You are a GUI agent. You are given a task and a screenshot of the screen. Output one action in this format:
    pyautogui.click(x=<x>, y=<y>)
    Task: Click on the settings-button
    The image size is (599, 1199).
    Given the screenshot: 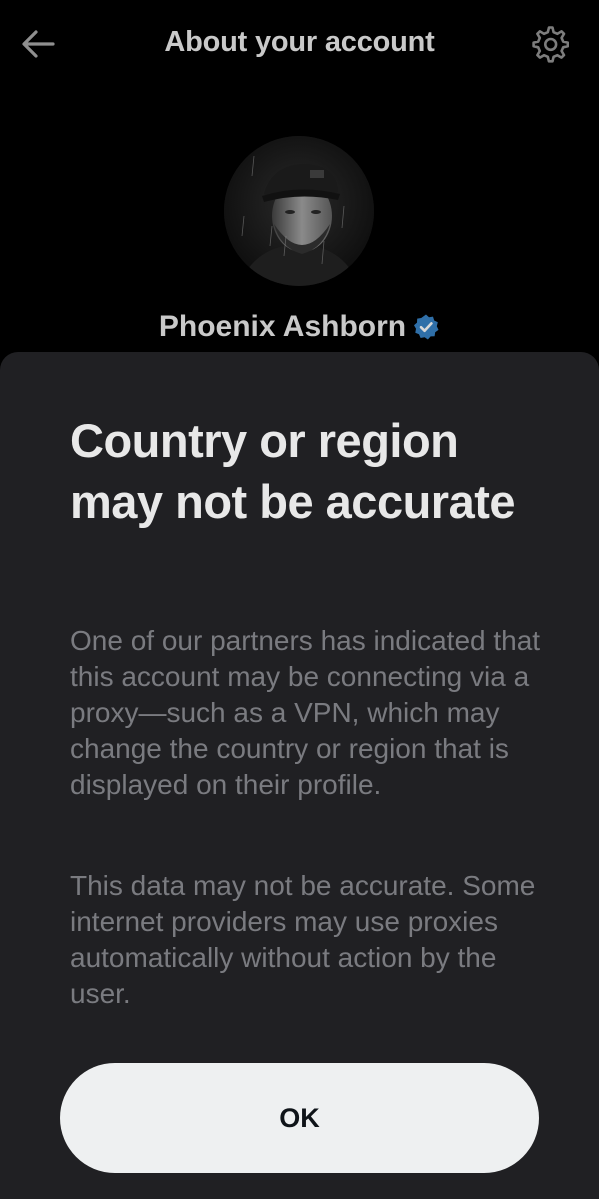 What is the action you would take?
    pyautogui.click(x=549, y=44)
    